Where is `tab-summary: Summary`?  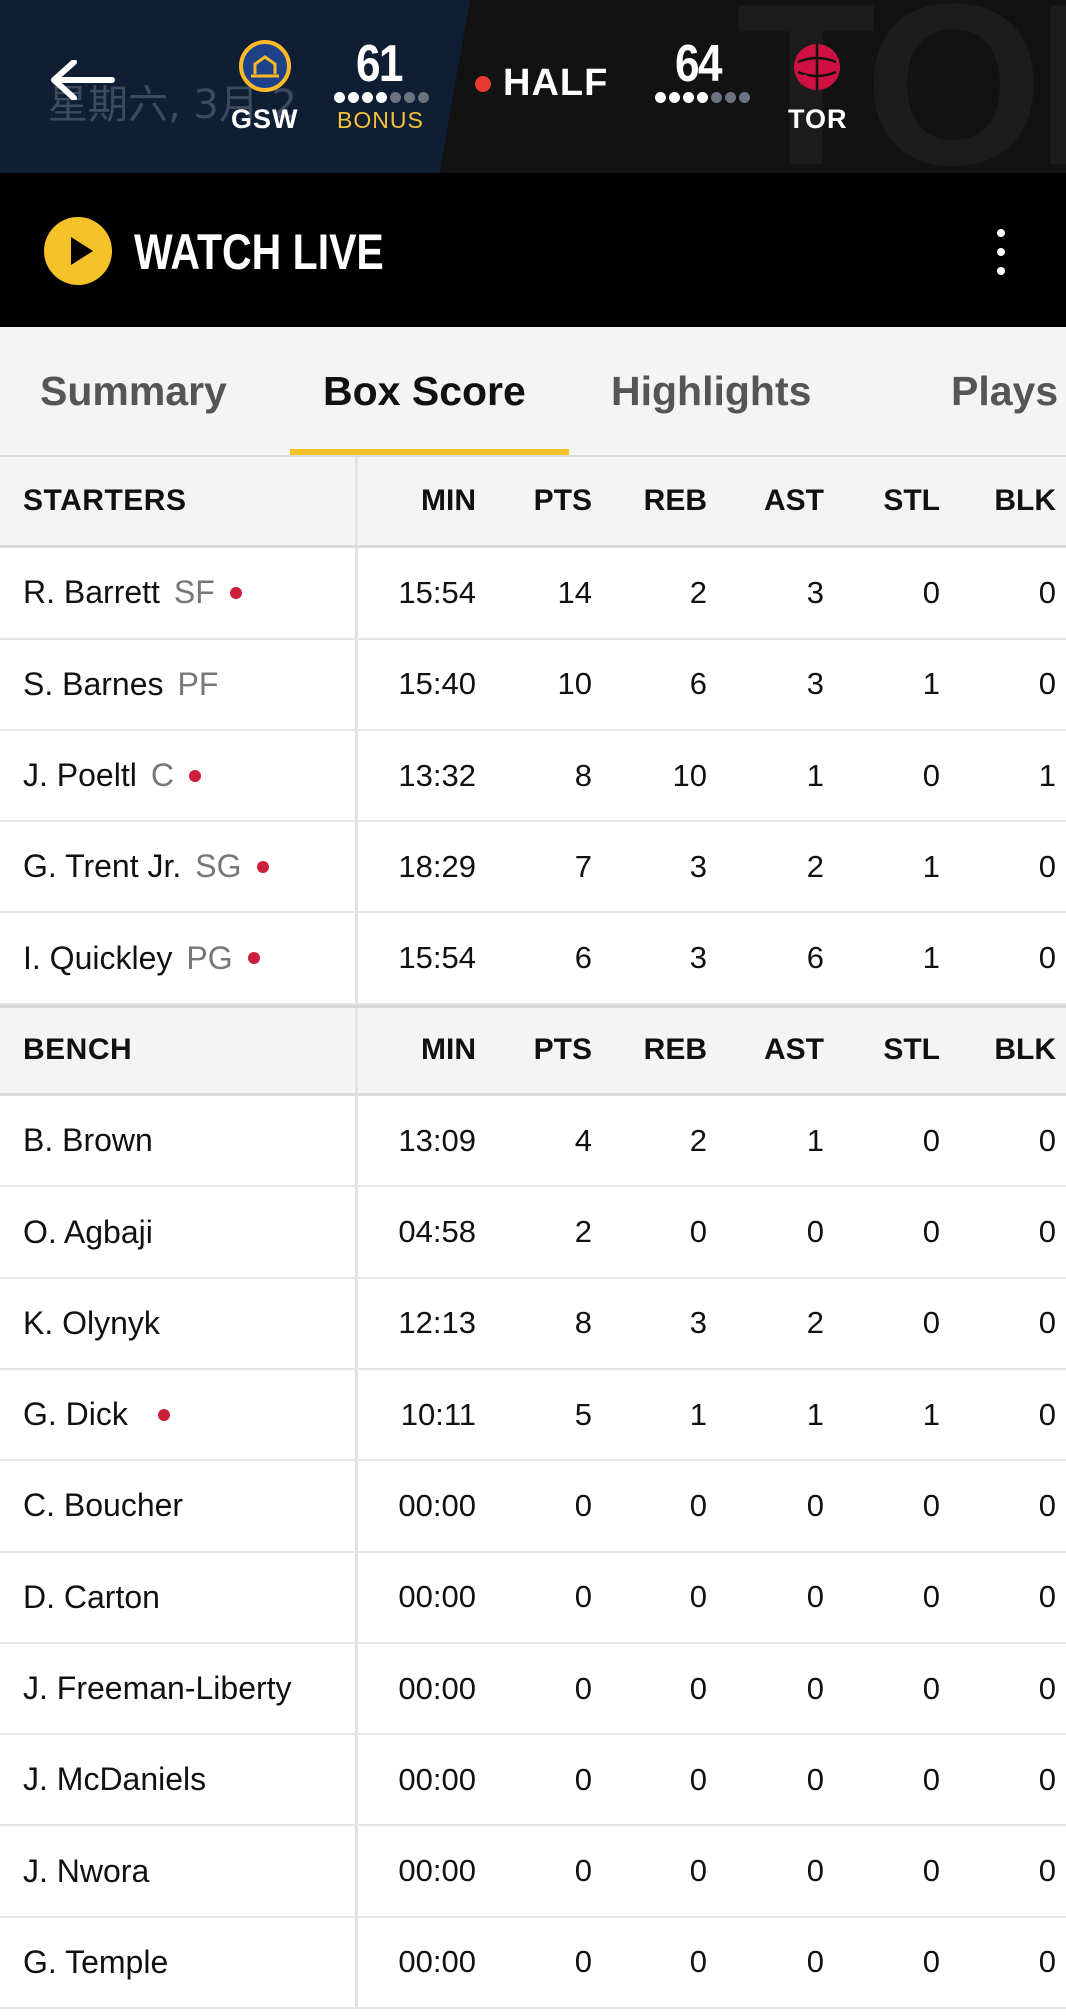
tab-summary: Summary is located at coordinates (133, 391).